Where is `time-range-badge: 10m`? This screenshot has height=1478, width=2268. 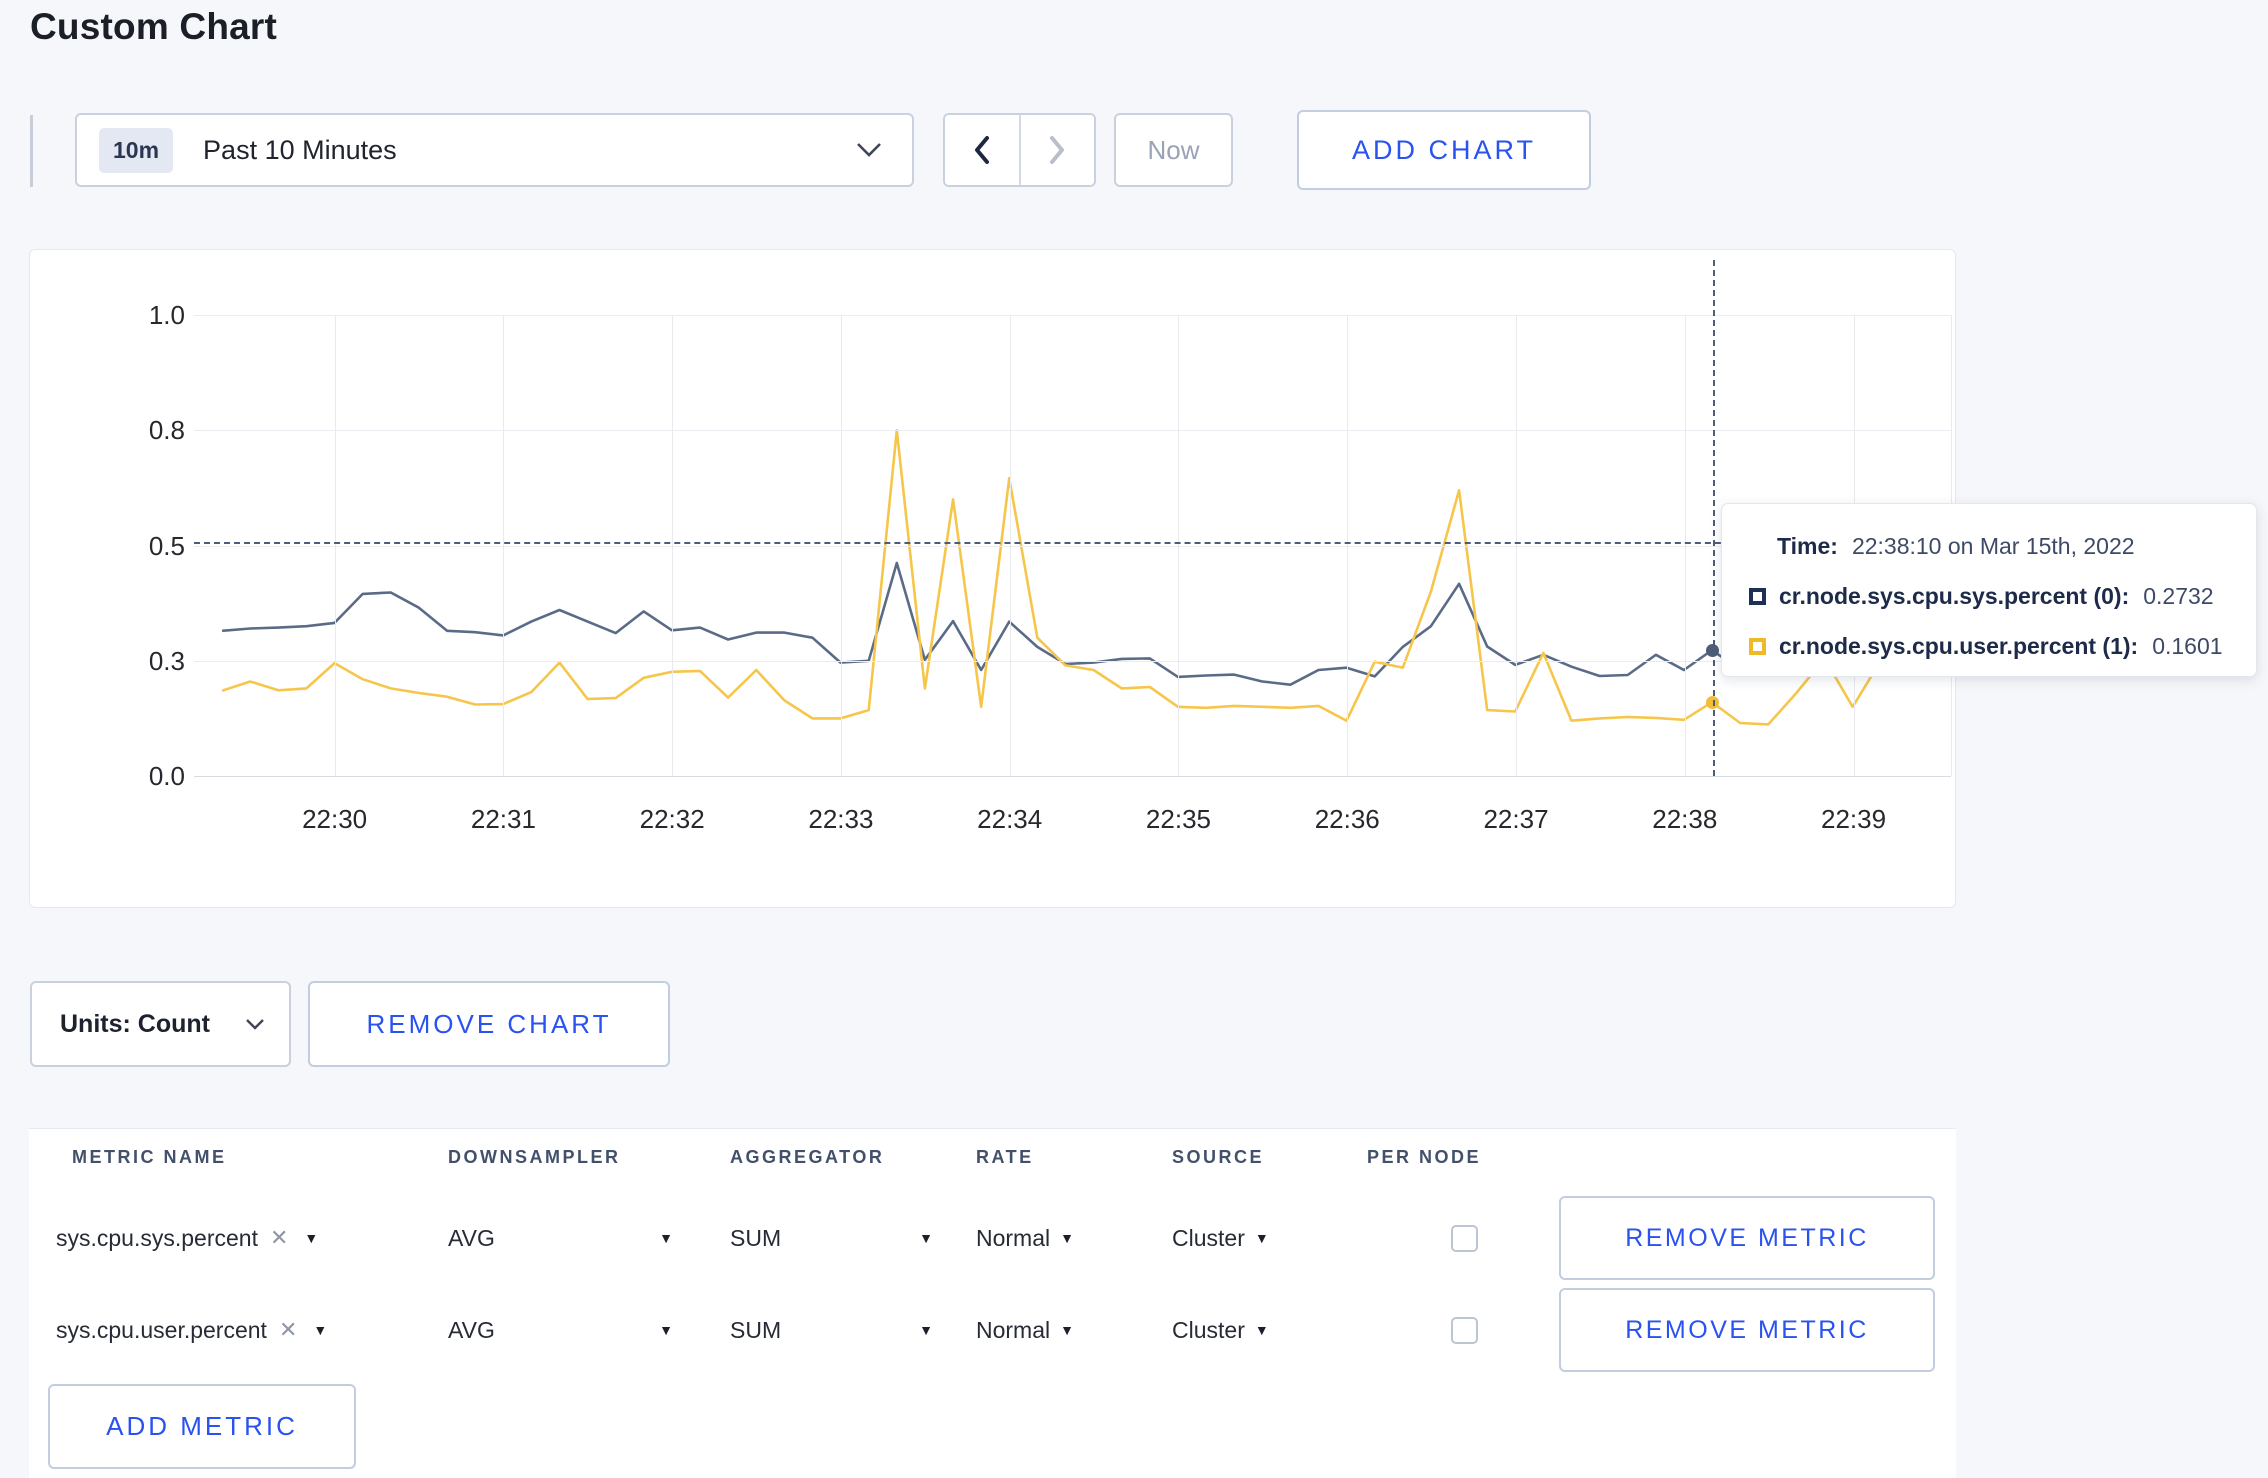
time-range-badge: 10m is located at coordinates (136, 150).